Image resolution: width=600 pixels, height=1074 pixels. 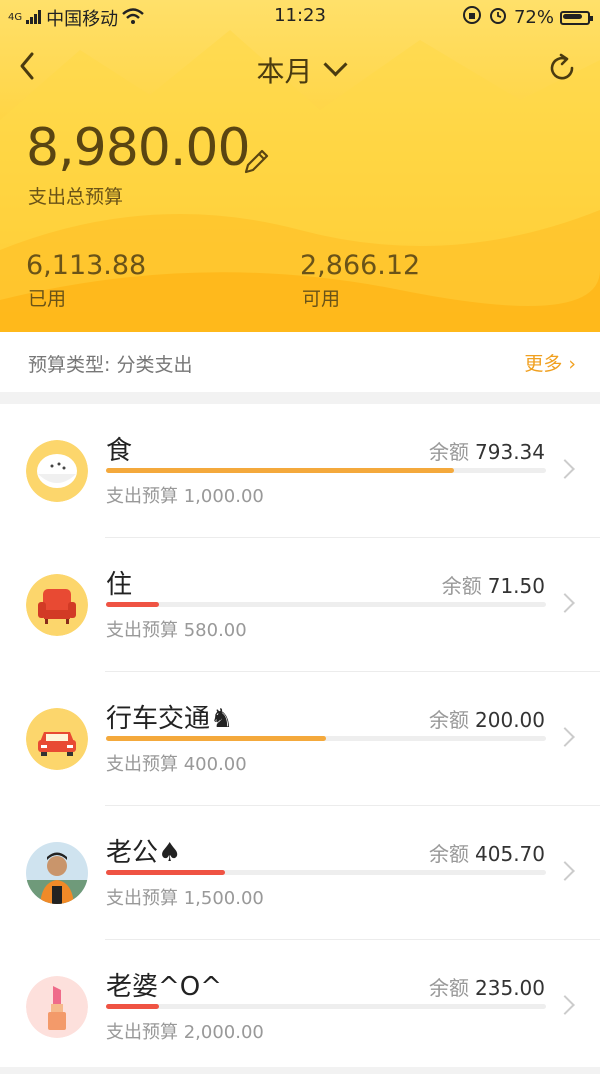 I want to click on category-name: 住, so click(x=119, y=585).